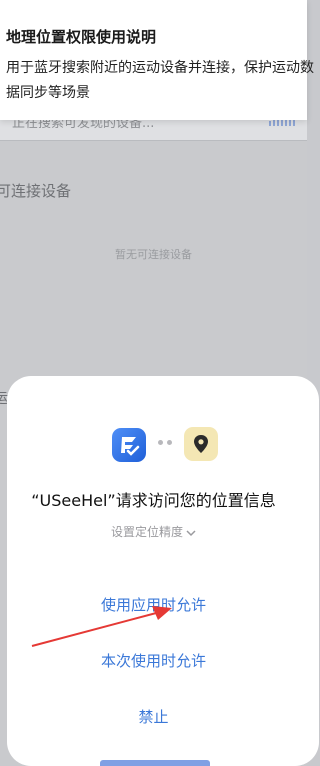 The width and height of the screenshot is (320, 766). I want to click on deny-button: 禁止, so click(153, 716).